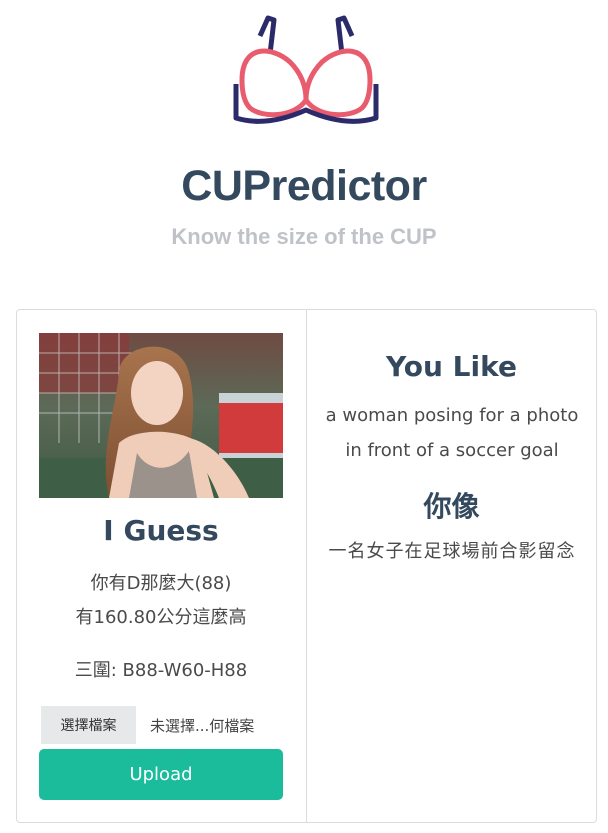  I want to click on guess-heading: I Guess, so click(161, 530).